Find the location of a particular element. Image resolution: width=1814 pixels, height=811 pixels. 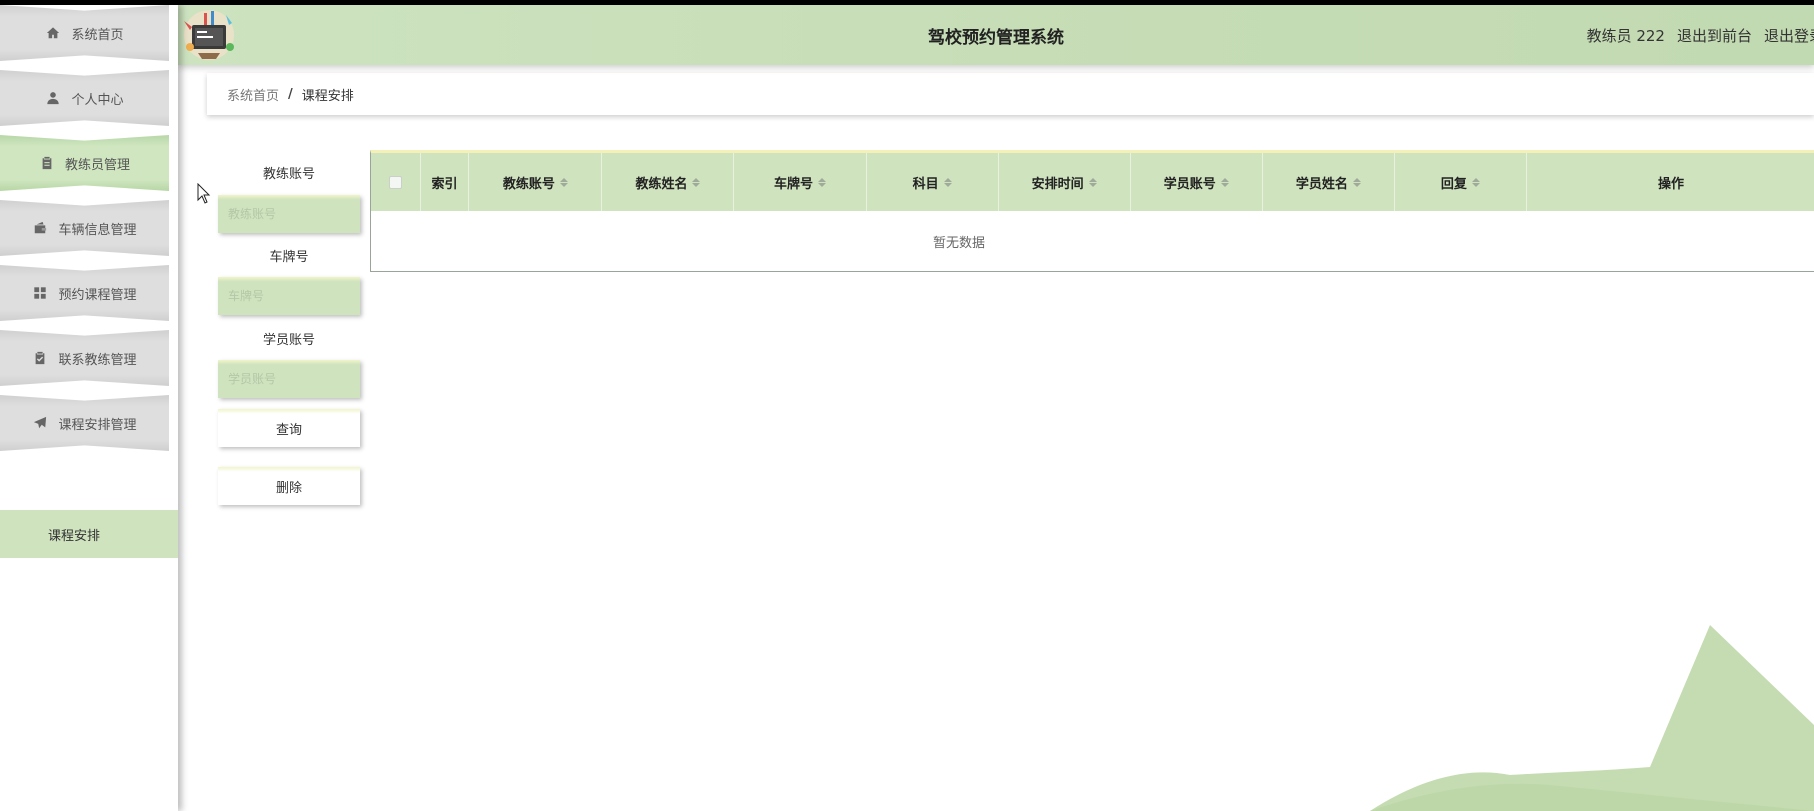

coach-account-label: 教练账号 is located at coordinates (288, 174).